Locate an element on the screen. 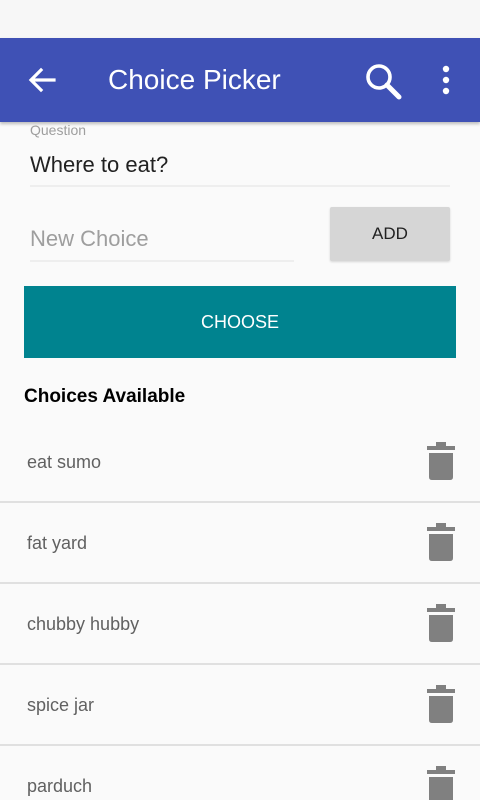 Image resolution: width=480 pixels, height=800 pixels. list-item: parduch is located at coordinates (240, 773).